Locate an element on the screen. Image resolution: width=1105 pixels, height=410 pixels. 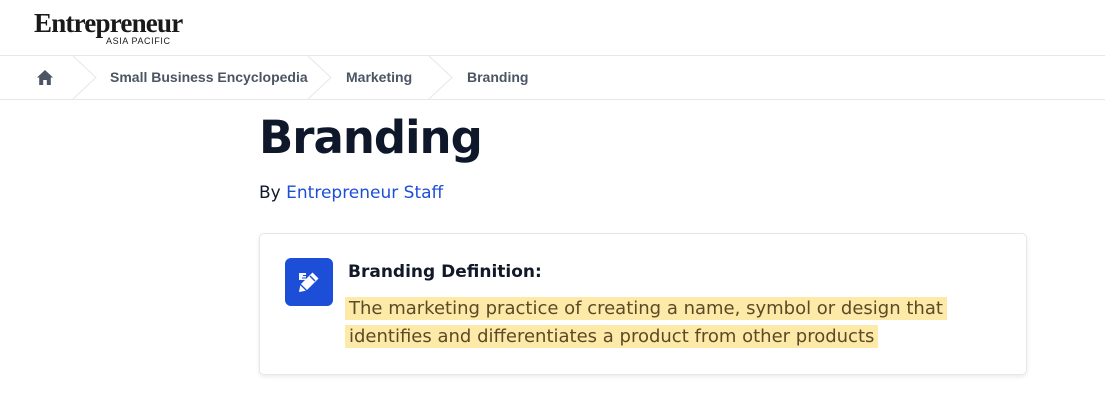
byline-prefix: By is located at coordinates (270, 193).